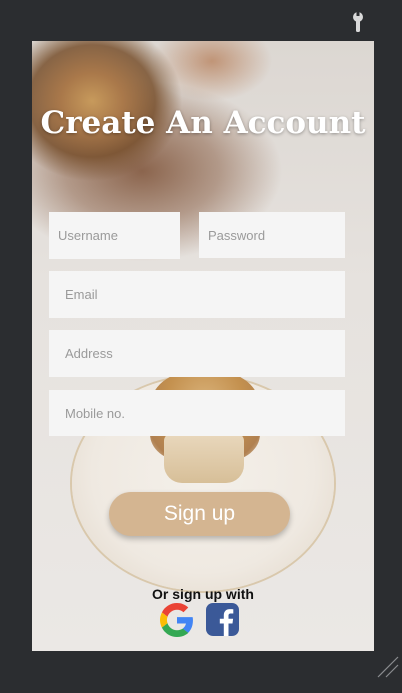 The image size is (402, 693). Describe the element at coordinates (114, 235) in the screenshot. I see `username-field` at that location.